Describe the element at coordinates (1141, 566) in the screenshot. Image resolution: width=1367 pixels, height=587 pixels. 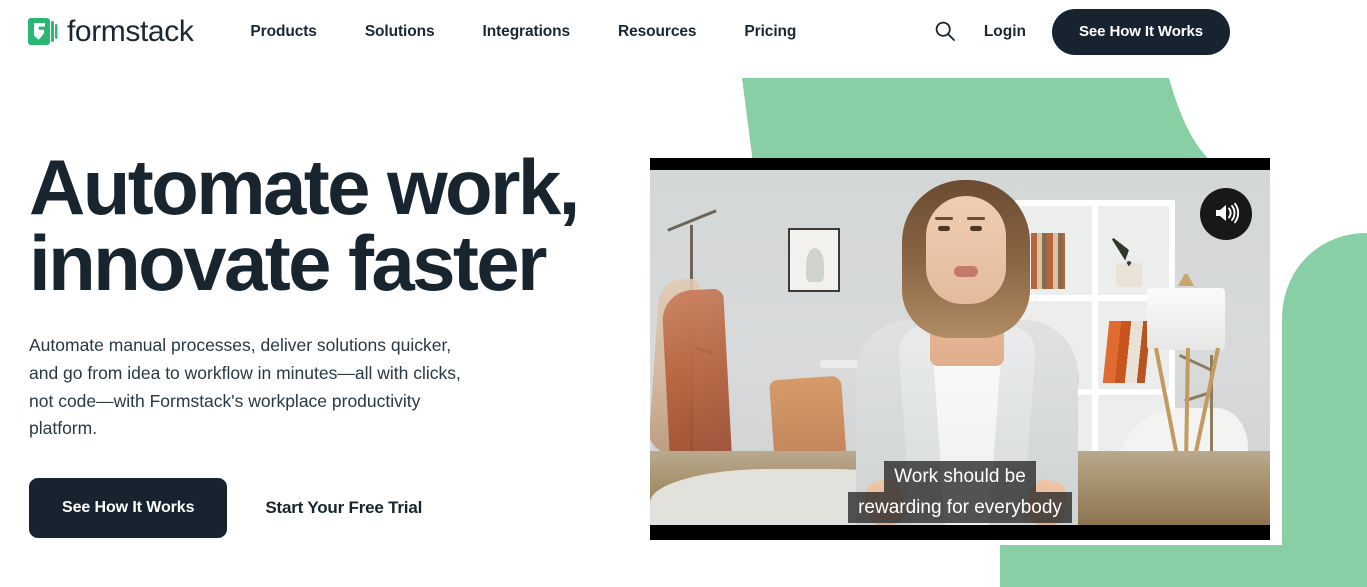
I see `green-shape-bottom` at that location.